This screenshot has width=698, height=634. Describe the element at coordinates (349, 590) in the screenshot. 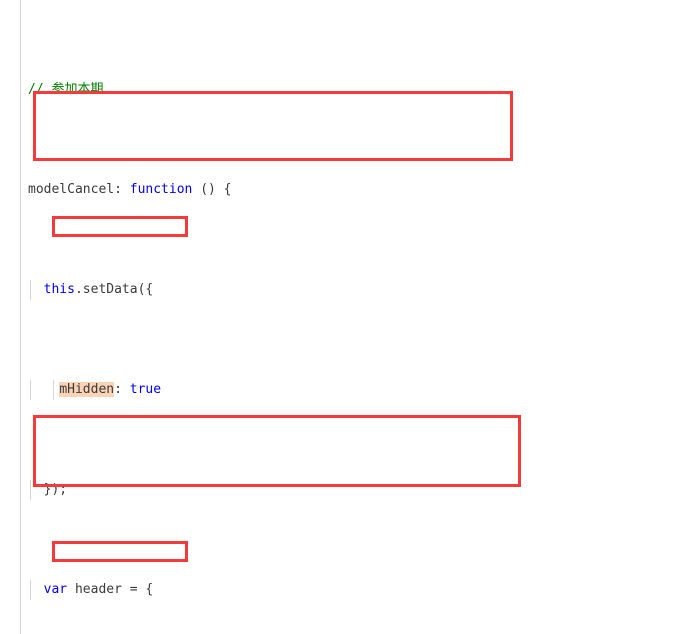

I see `code-line: var header = {` at that location.